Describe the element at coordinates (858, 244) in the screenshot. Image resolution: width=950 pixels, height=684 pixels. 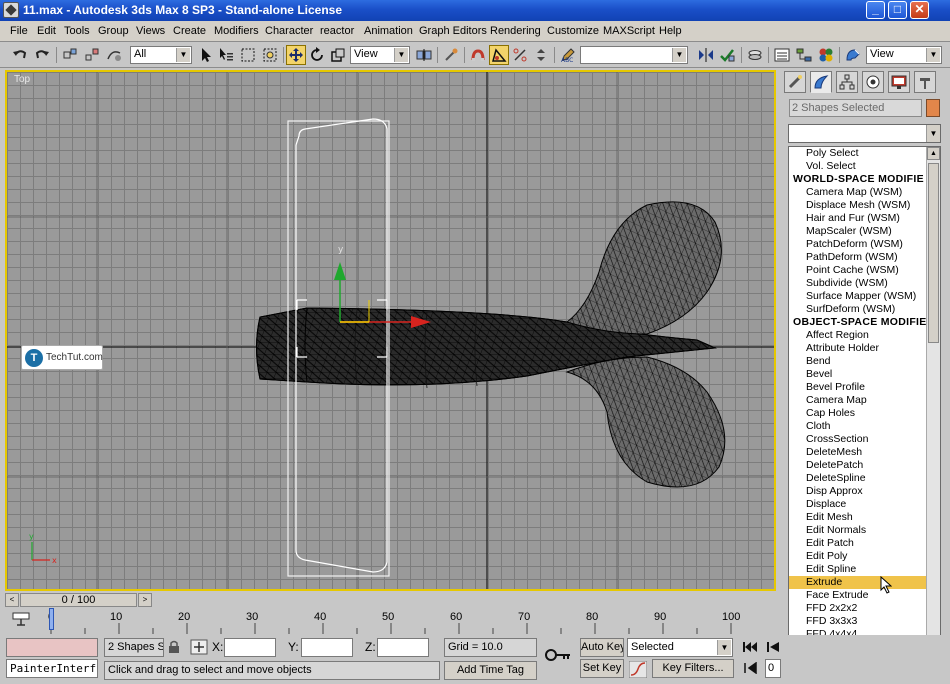
I see `modifier-list-item: PatchDeform (WSM)` at that location.